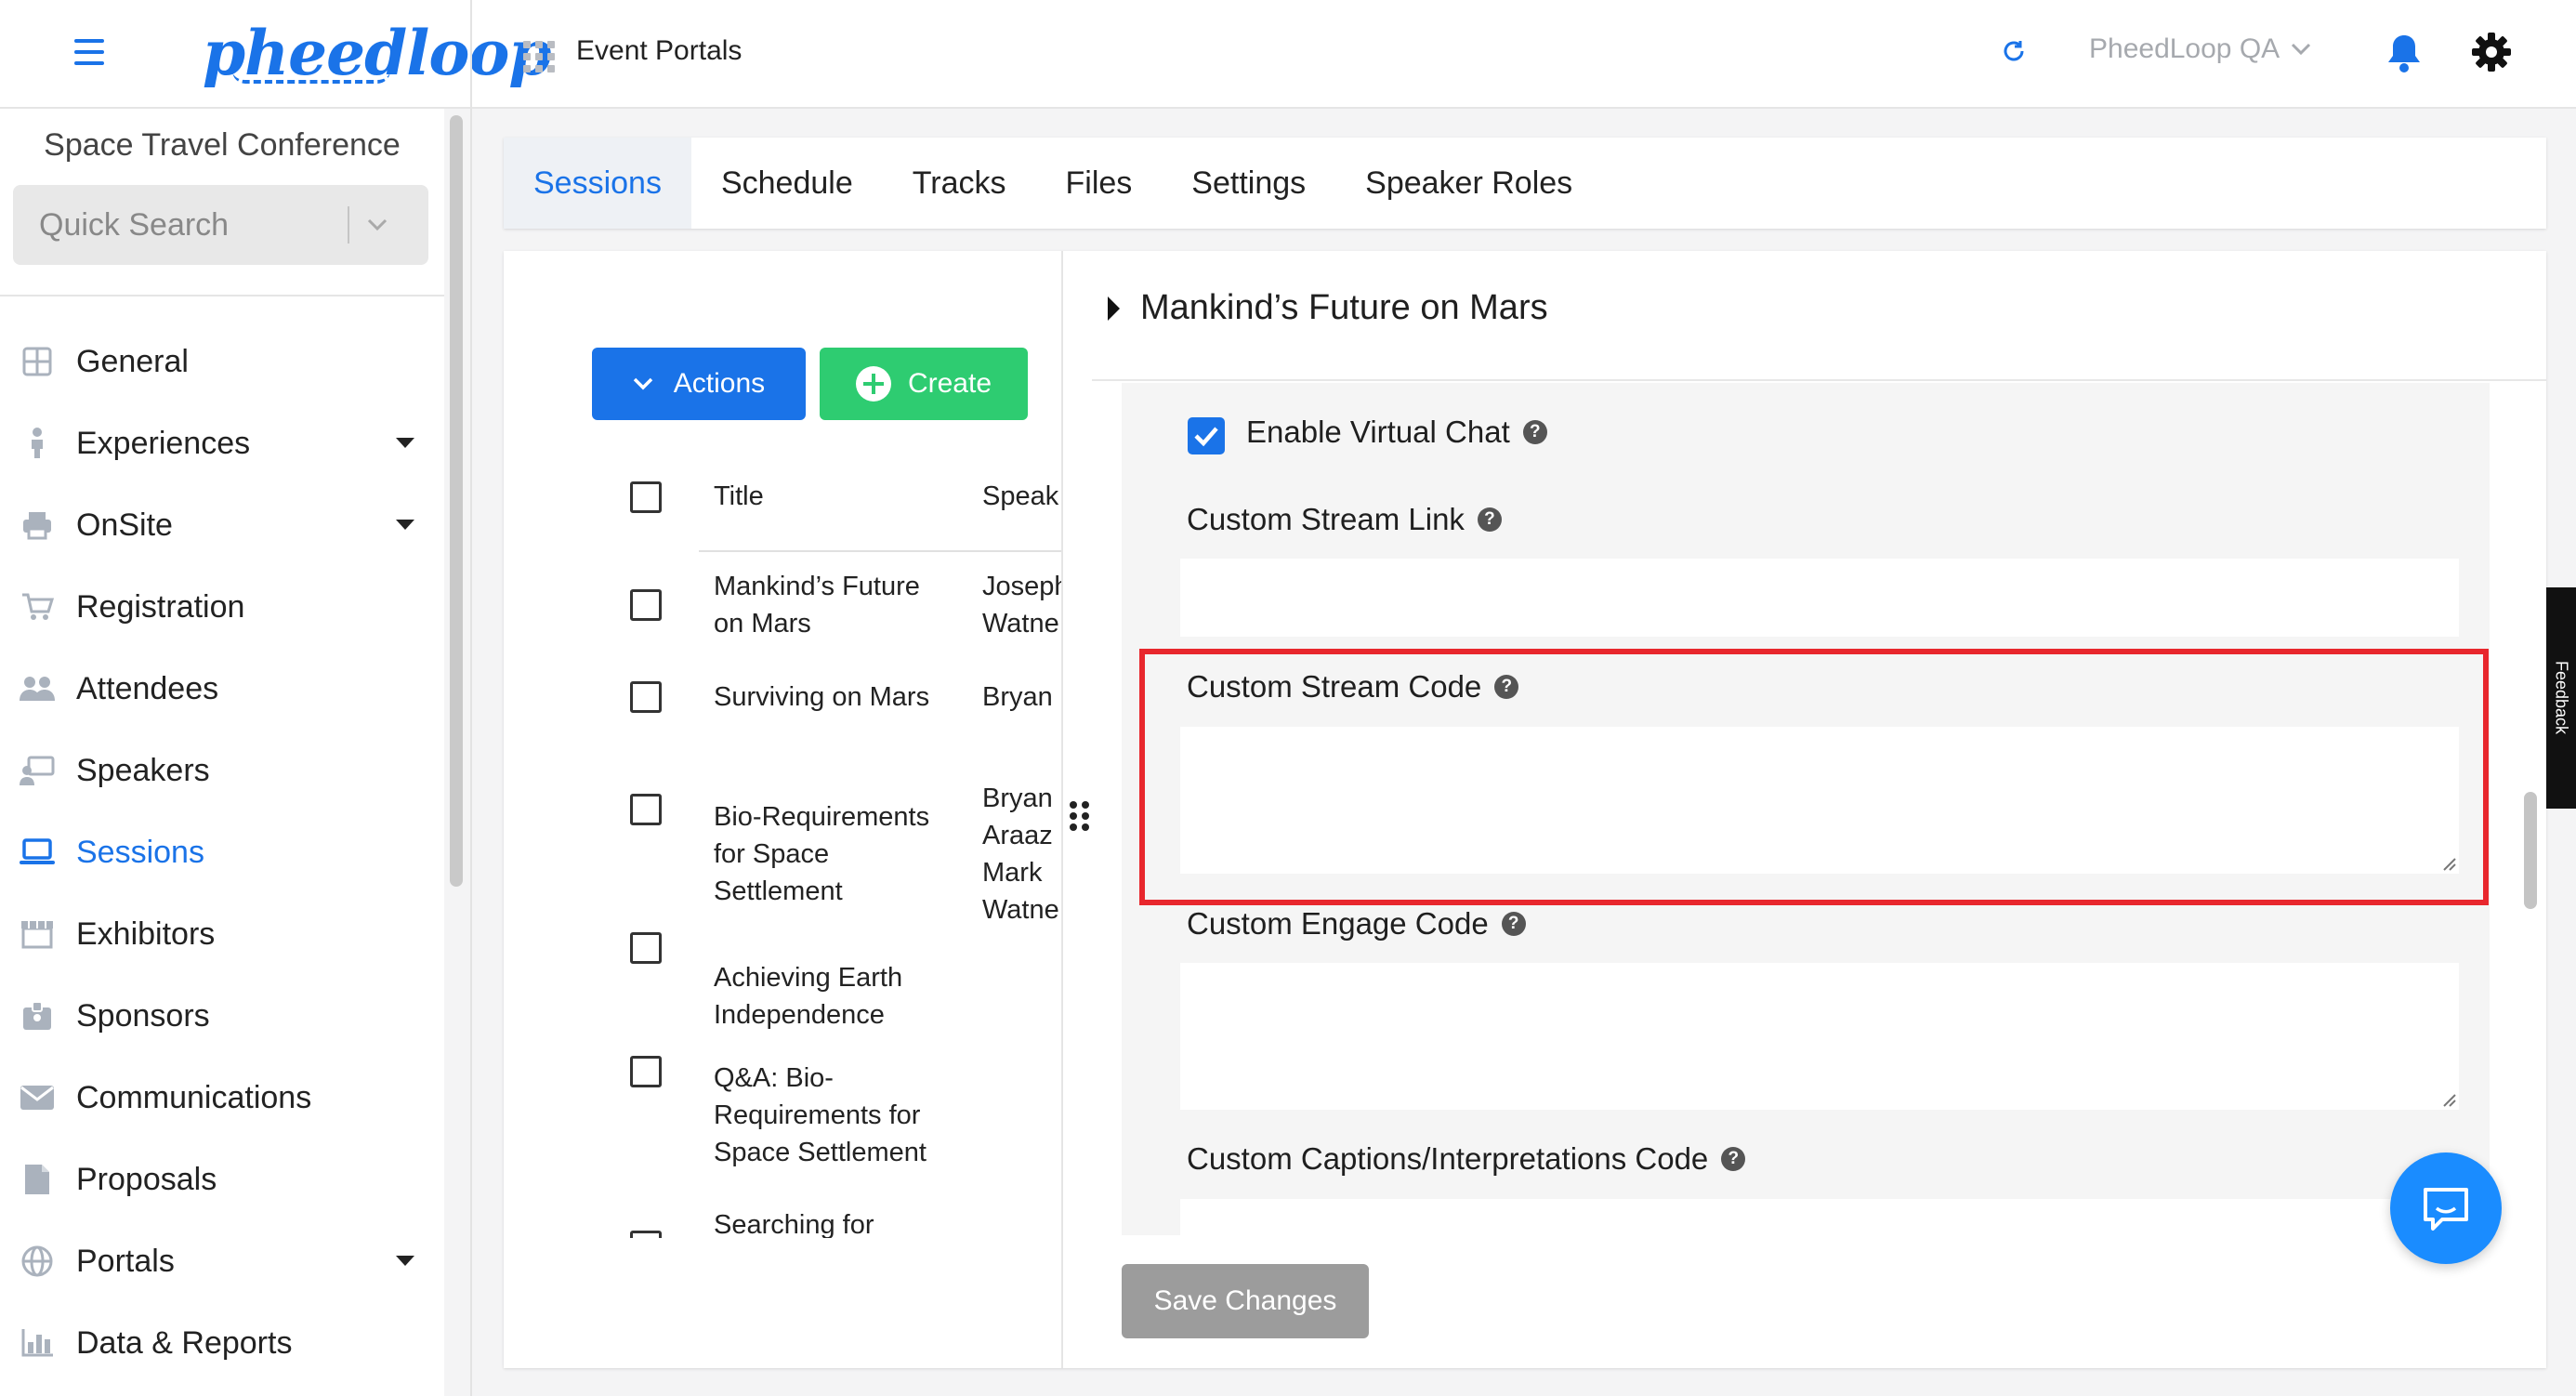 The width and height of the screenshot is (2576, 1396). I want to click on resize-drag-handle-icon, so click(1080, 816).